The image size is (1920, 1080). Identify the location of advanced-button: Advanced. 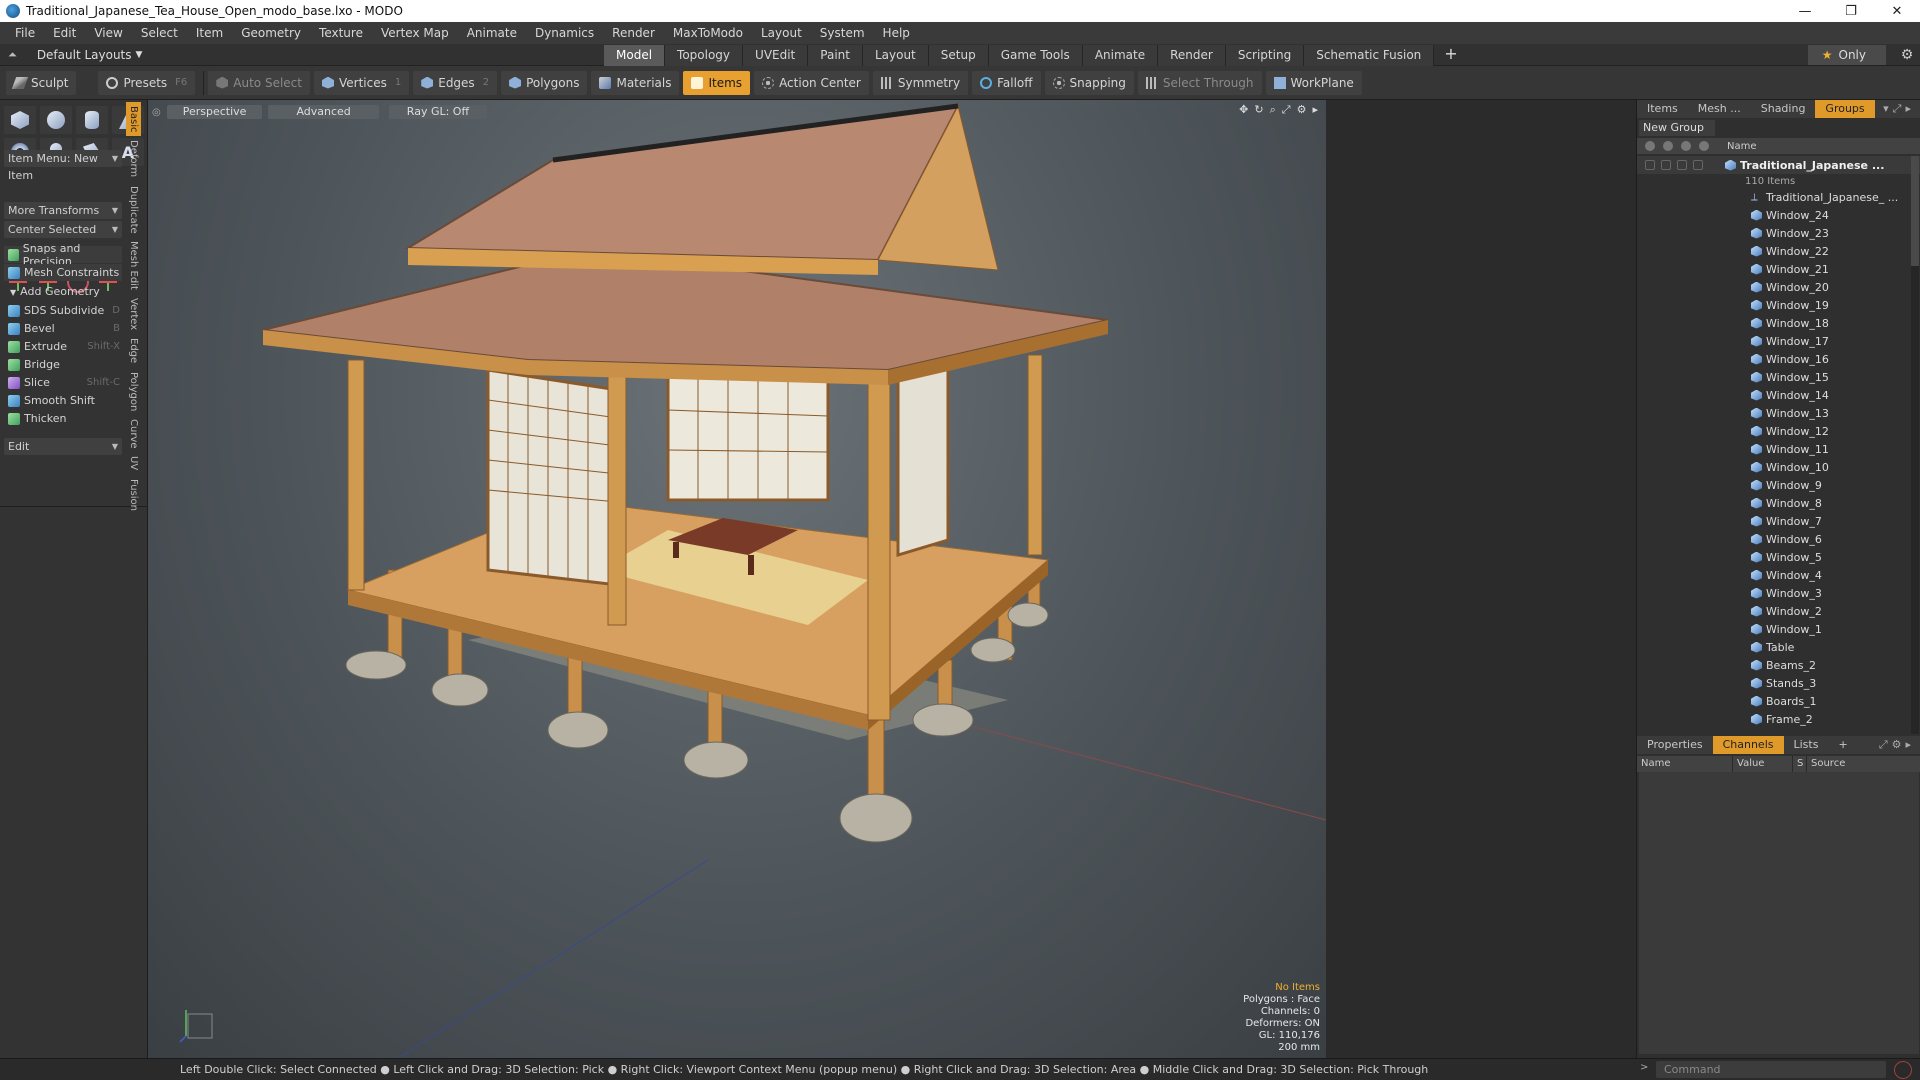
(323, 112).